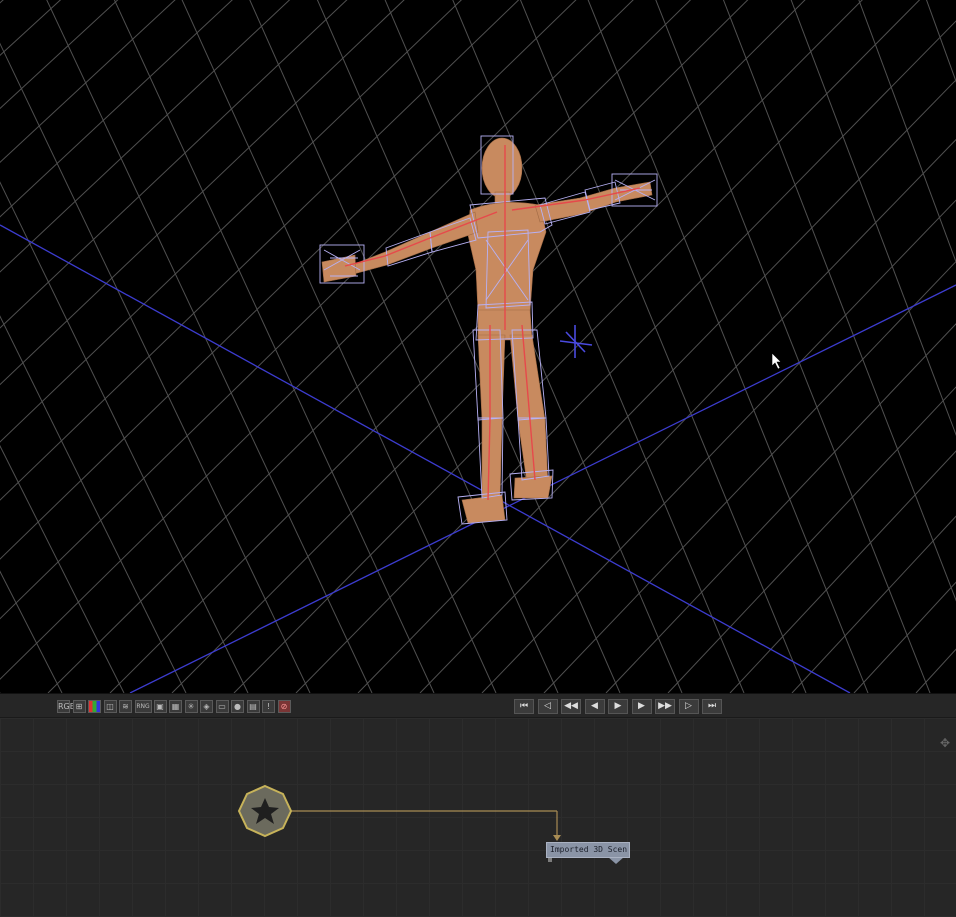  What do you see at coordinates (571, 706) in the screenshot?
I see `rewind-icon: ◀◀` at bounding box center [571, 706].